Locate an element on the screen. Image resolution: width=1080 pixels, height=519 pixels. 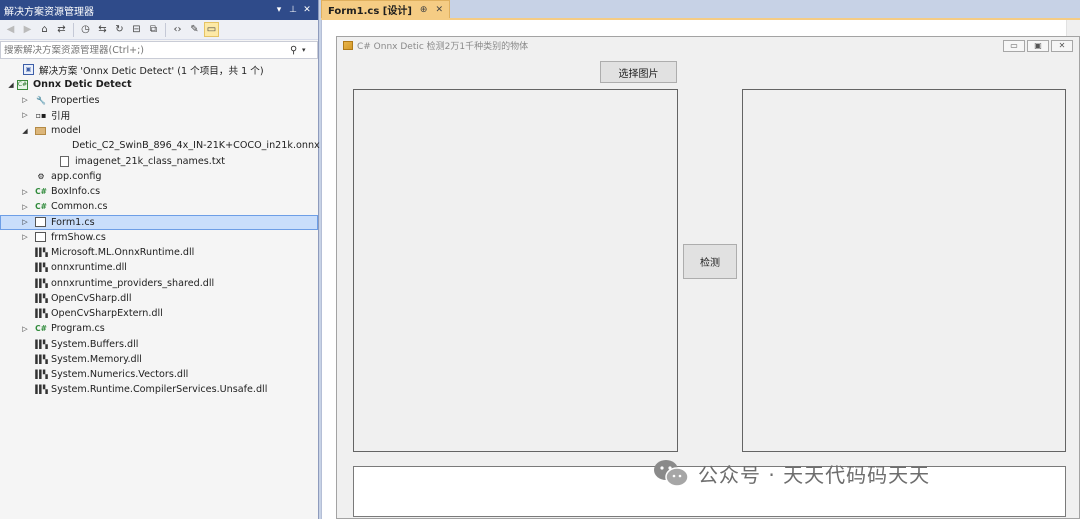
tree-item: ▣ 解决方案 'Onnx Detic Detect' (1 个项目，共 1 个) is located at coordinates (159, 69).